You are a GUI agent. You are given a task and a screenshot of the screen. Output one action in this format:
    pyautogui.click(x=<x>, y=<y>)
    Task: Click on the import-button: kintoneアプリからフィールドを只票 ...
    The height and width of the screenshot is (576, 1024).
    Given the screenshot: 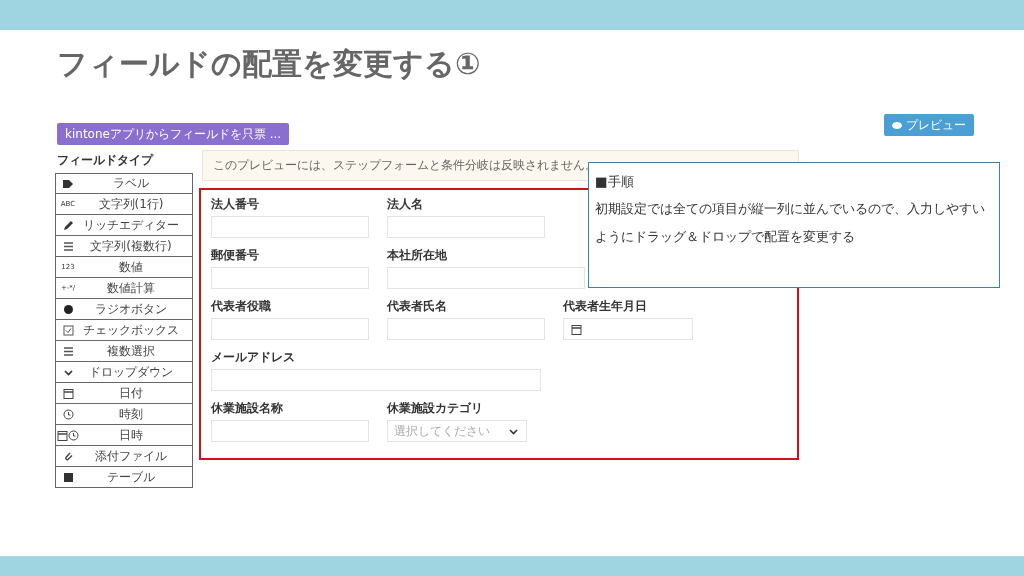 What is the action you would take?
    pyautogui.click(x=173, y=134)
    